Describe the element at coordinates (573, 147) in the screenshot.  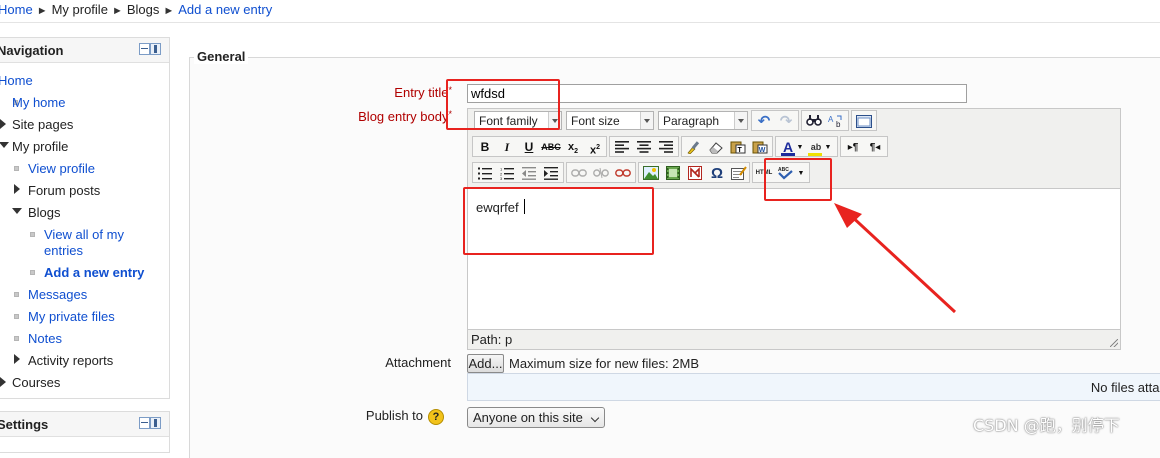
I see `subscript-icon: x2` at that location.